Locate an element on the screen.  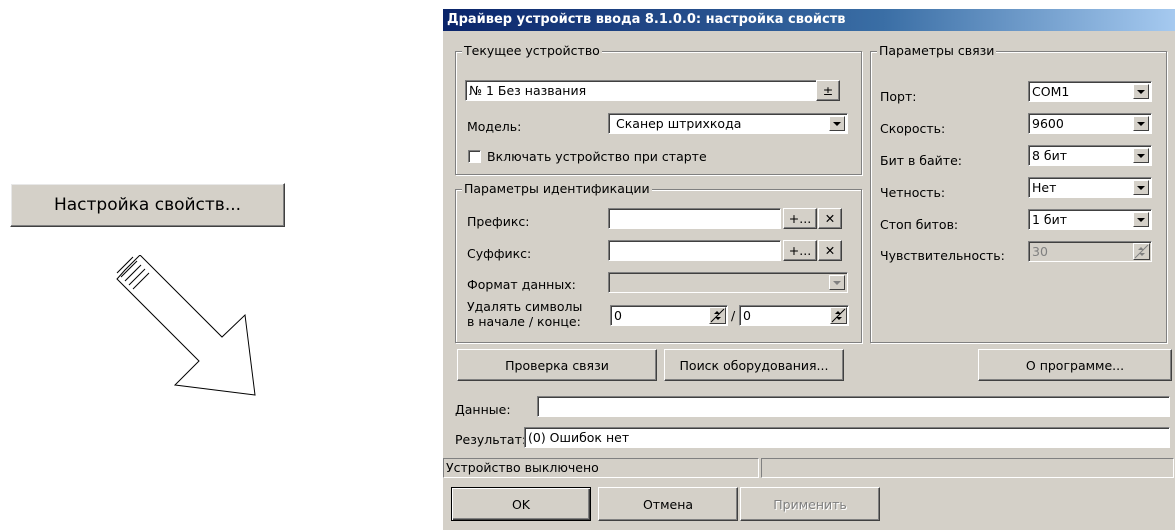
apply-button: Применить is located at coordinates (810, 504).